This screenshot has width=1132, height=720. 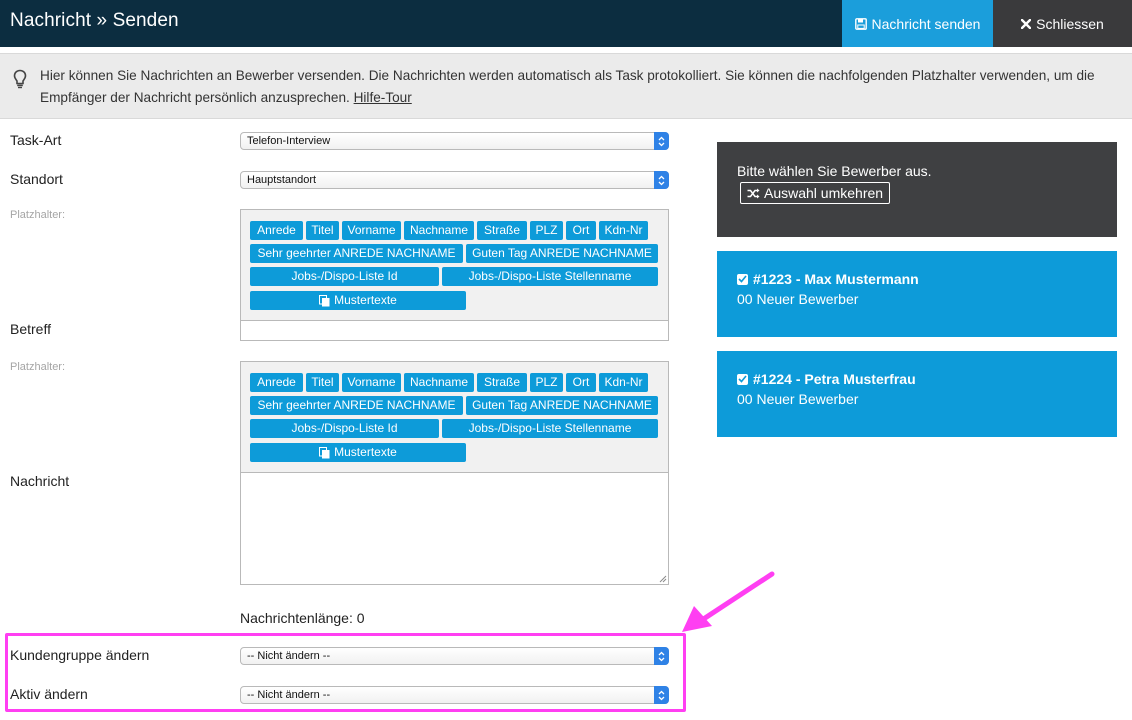 What do you see at coordinates (834, 379) in the screenshot?
I see `recipient-name: #1224 - Petra Musterfrau` at bounding box center [834, 379].